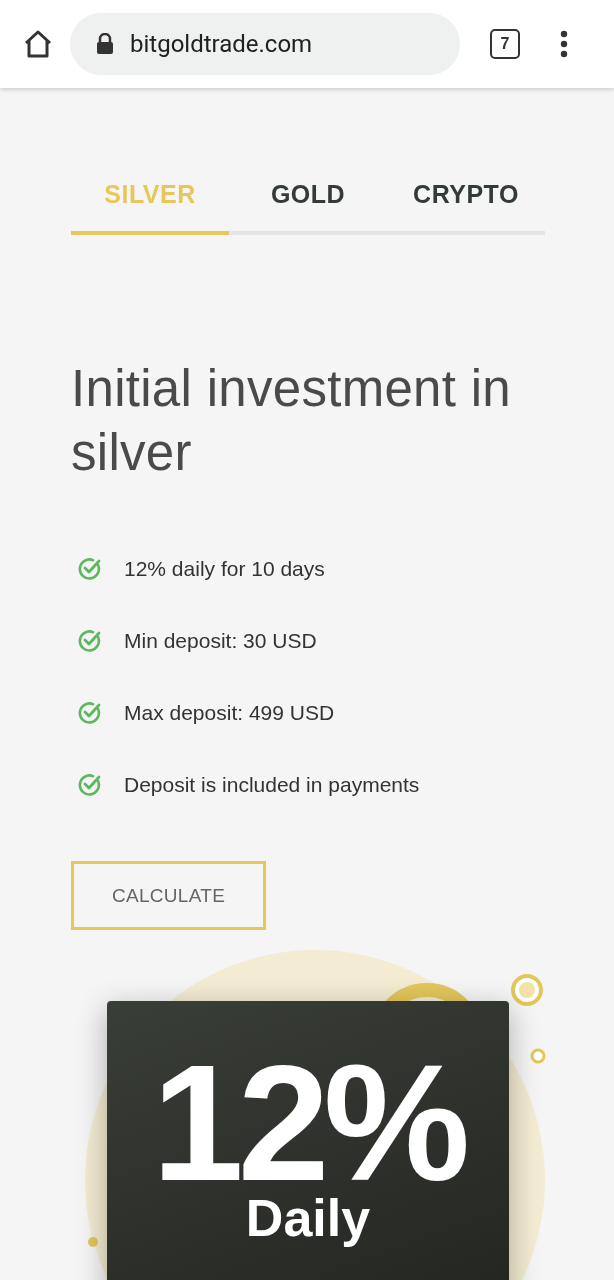 This screenshot has height=1280, width=614. Describe the element at coordinates (105, 44) in the screenshot. I see `lock-icon` at that location.